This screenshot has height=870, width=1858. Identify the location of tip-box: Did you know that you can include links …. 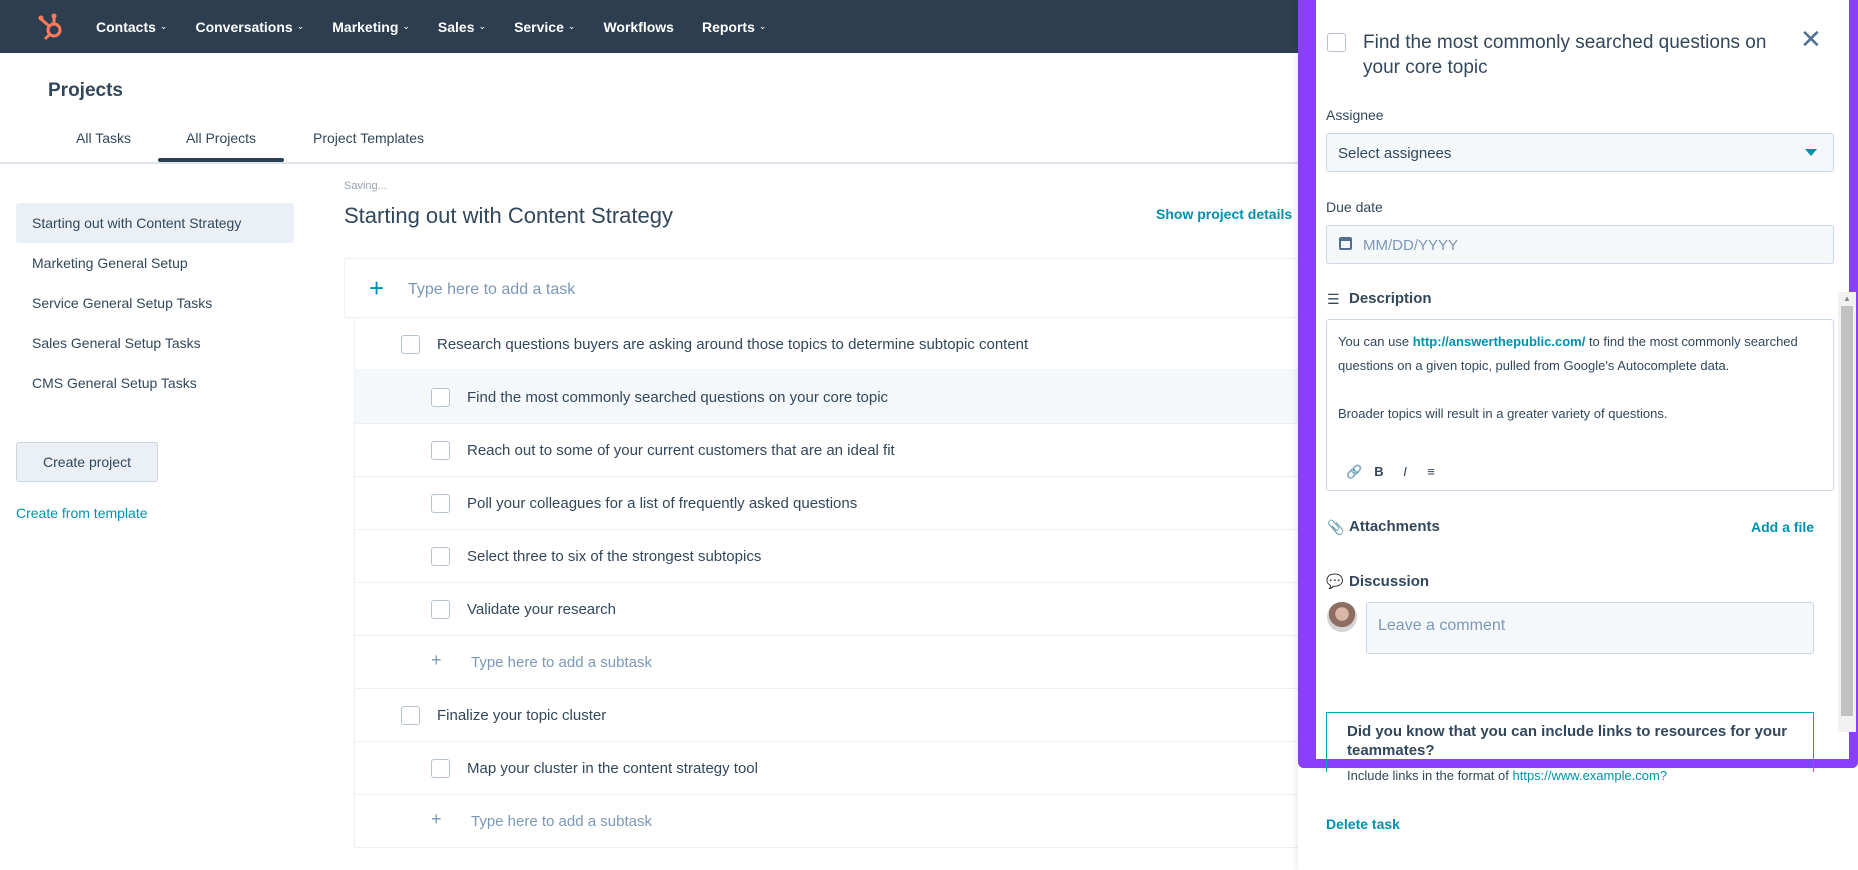
(1570, 742).